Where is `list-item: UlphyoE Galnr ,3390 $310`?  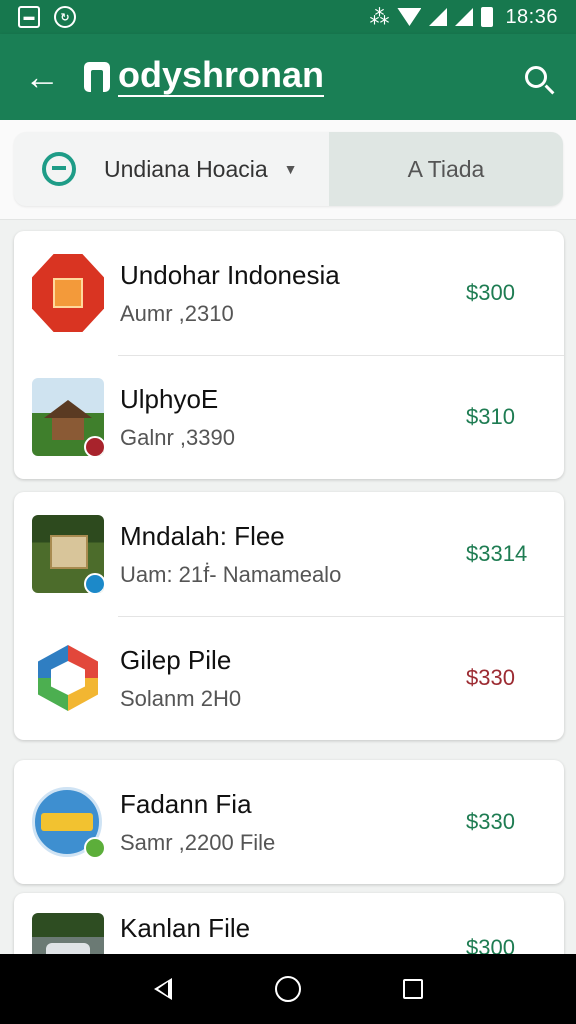 list-item: UlphyoE Galnr ,3390 $310 is located at coordinates (289, 417).